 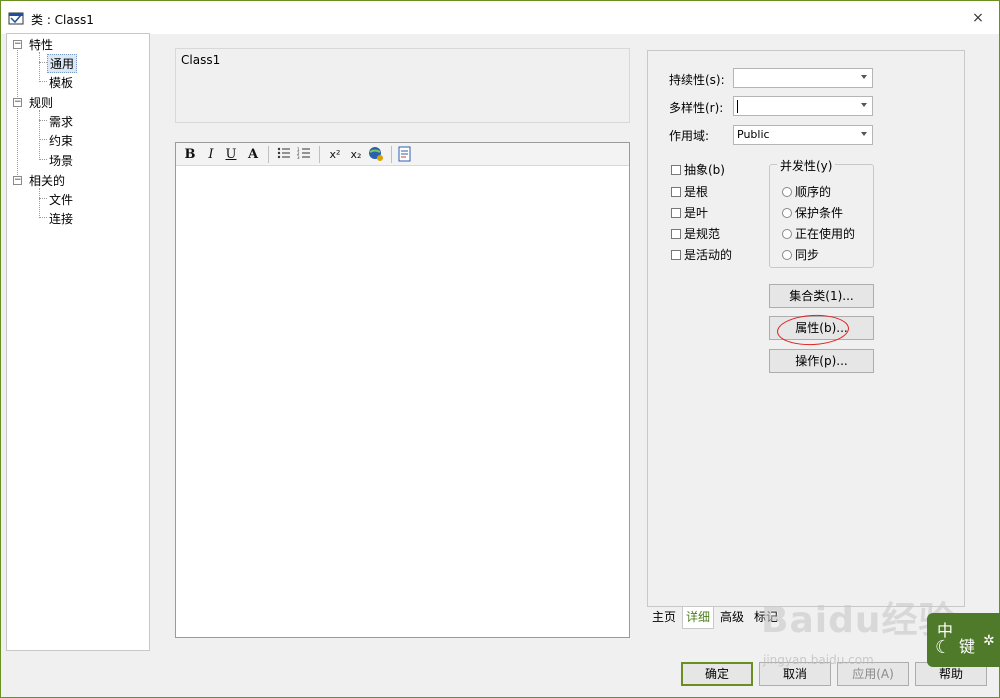 What do you see at coordinates (500, 17) in the screenshot?
I see `title-bar: 类 : Class1 ×` at bounding box center [500, 17].